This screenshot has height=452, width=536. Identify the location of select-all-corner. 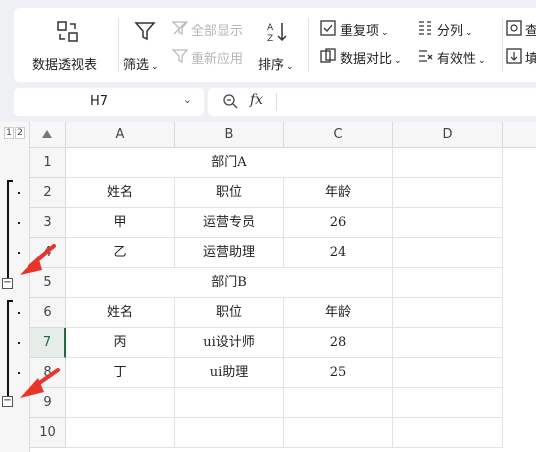
(48, 135).